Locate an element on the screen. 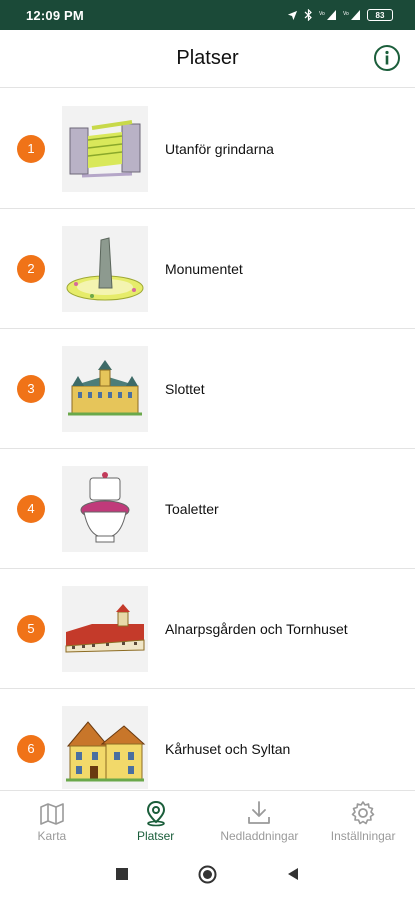  app-bar: Platser is located at coordinates (207, 59).